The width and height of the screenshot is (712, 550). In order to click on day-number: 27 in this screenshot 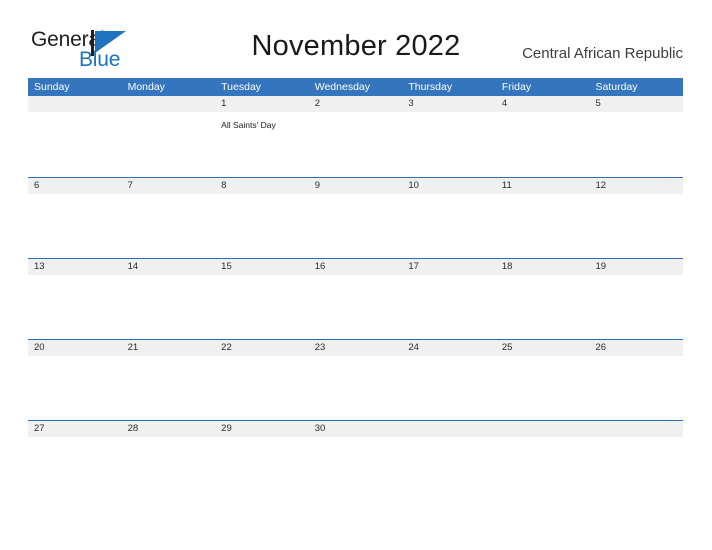, I will do `click(75, 429)`.